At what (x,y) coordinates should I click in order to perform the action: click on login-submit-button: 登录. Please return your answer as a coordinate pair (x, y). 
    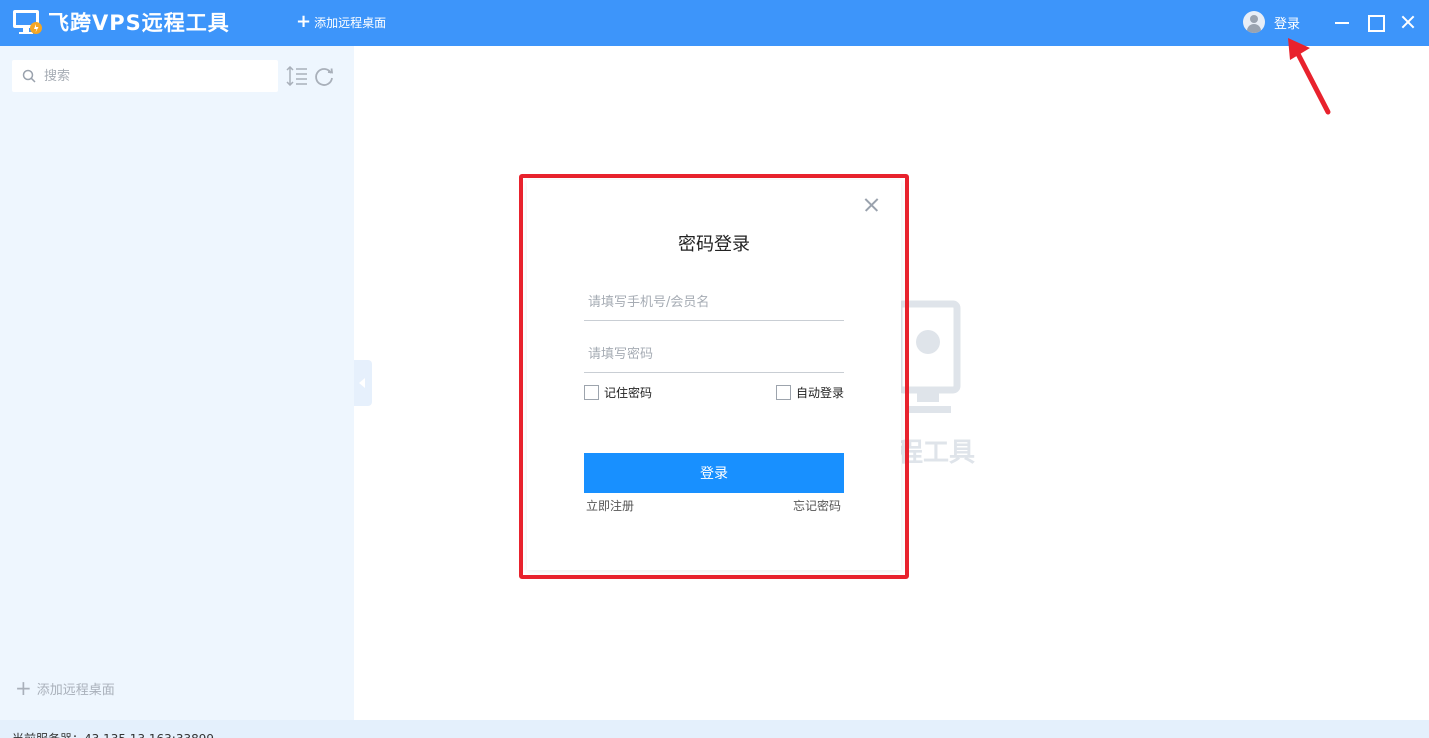
    Looking at the image, I should click on (714, 473).